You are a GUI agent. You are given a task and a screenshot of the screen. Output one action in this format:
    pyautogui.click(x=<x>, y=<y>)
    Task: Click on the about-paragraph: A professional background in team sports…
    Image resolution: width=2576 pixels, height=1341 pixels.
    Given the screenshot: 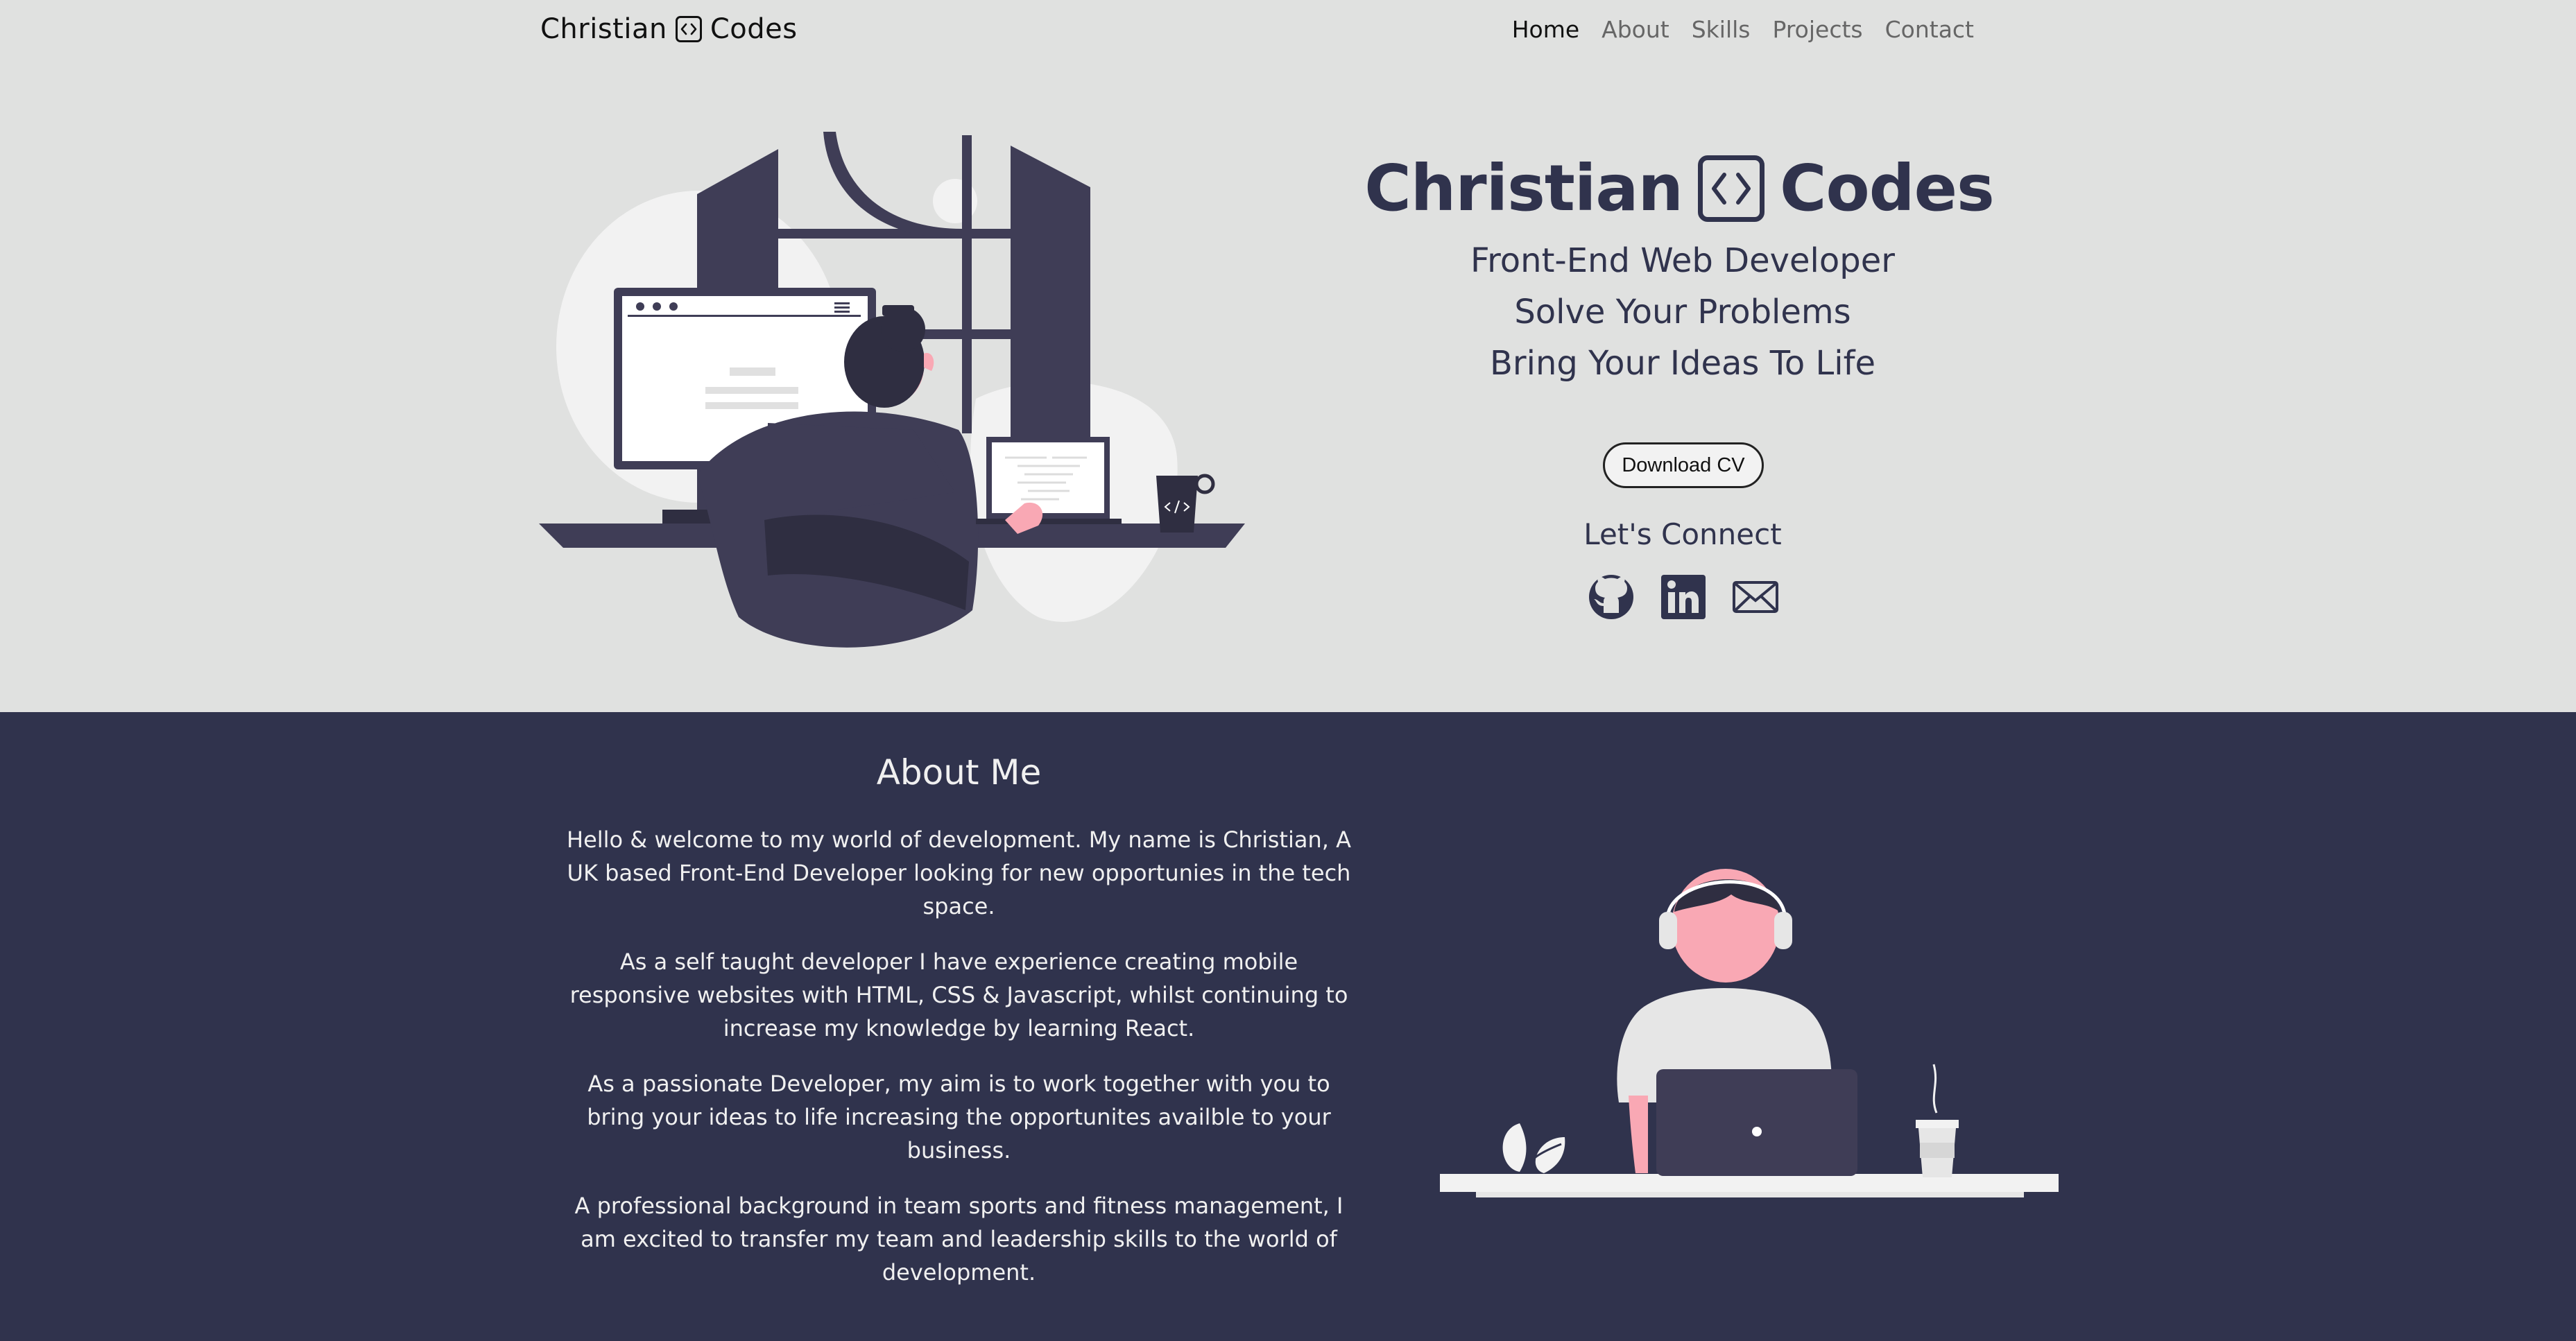 What is the action you would take?
    pyautogui.click(x=958, y=1239)
    